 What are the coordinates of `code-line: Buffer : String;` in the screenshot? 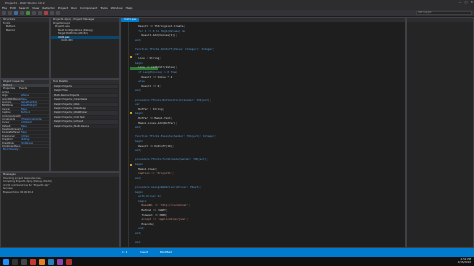 It's located at (150, 108).